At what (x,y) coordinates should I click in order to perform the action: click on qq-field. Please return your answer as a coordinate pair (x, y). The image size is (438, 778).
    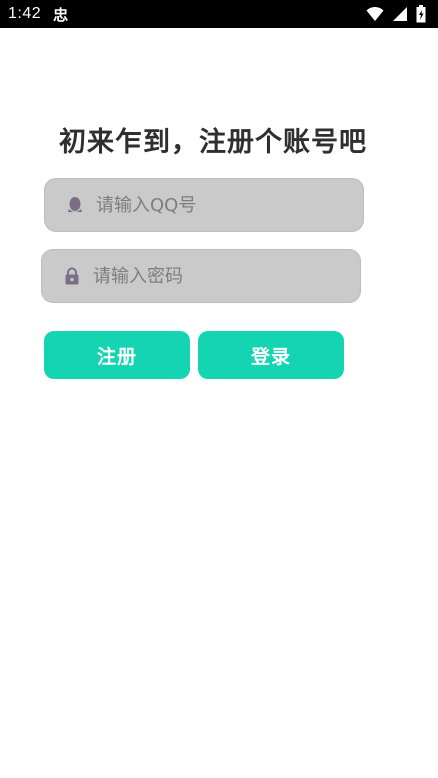
    Looking at the image, I should click on (204, 205).